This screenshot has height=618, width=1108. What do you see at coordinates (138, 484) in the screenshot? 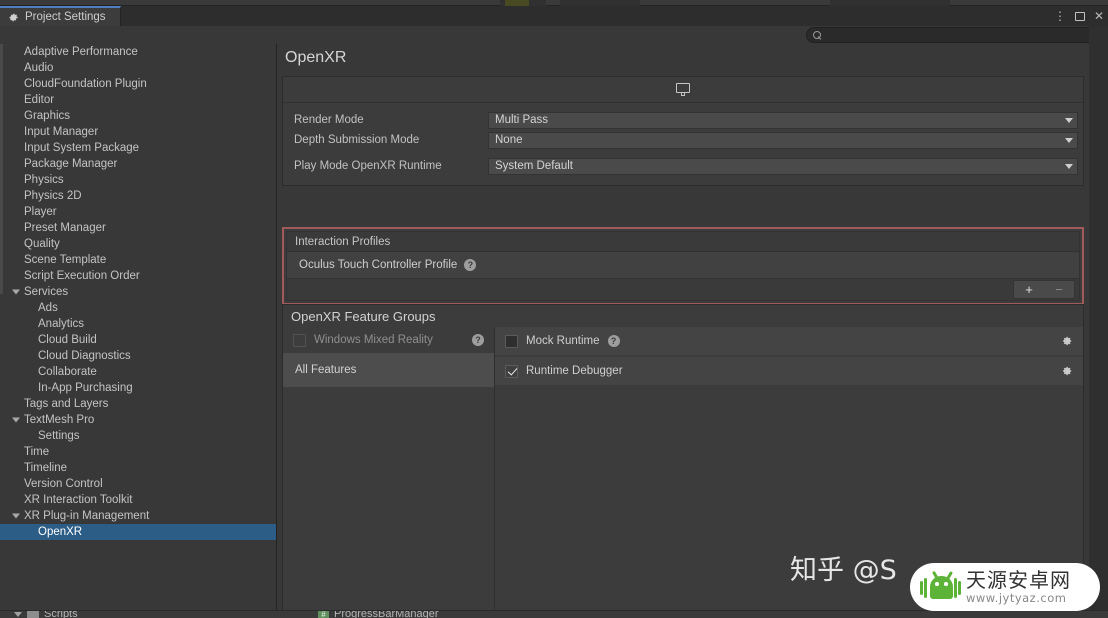
I see `sidebar-item-version-control: Version Control` at bounding box center [138, 484].